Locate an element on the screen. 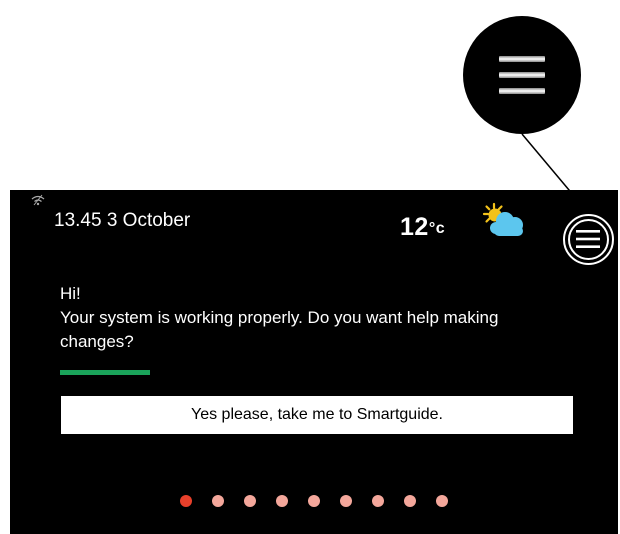 This screenshot has width=620, height=534. outdoor-temperature: 12°c is located at coordinates (422, 227).